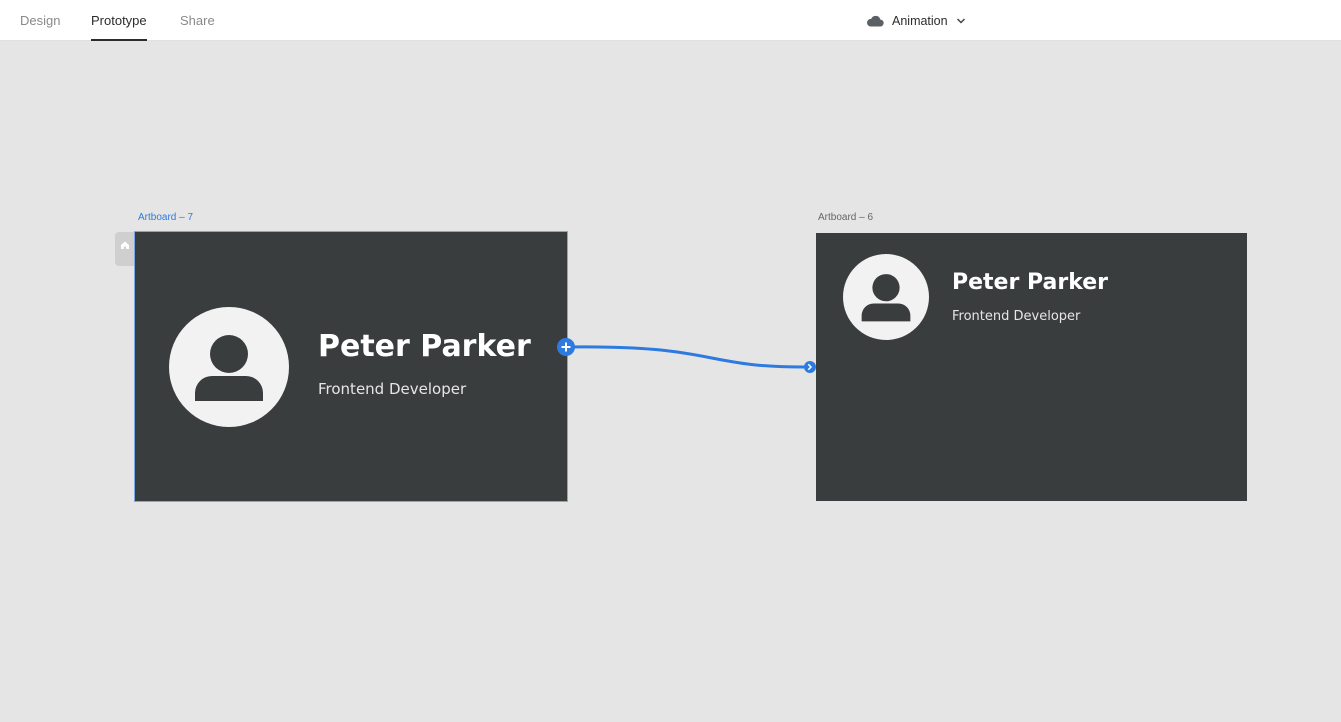 The image size is (1341, 722). What do you see at coordinates (961, 21) in the screenshot?
I see `chevron-down-icon` at bounding box center [961, 21].